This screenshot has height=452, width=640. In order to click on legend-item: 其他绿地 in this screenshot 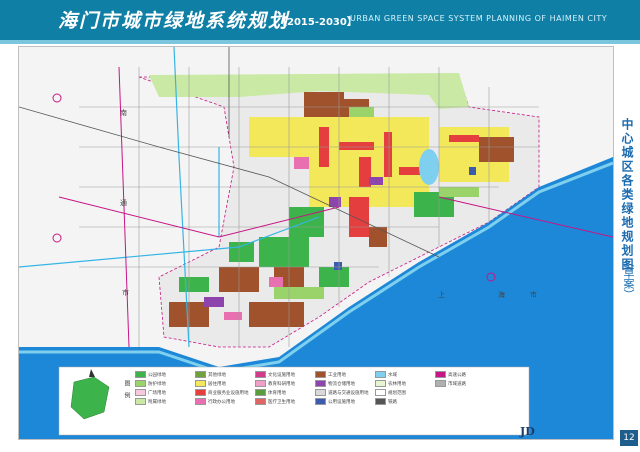, I will do `click(210, 374)`.